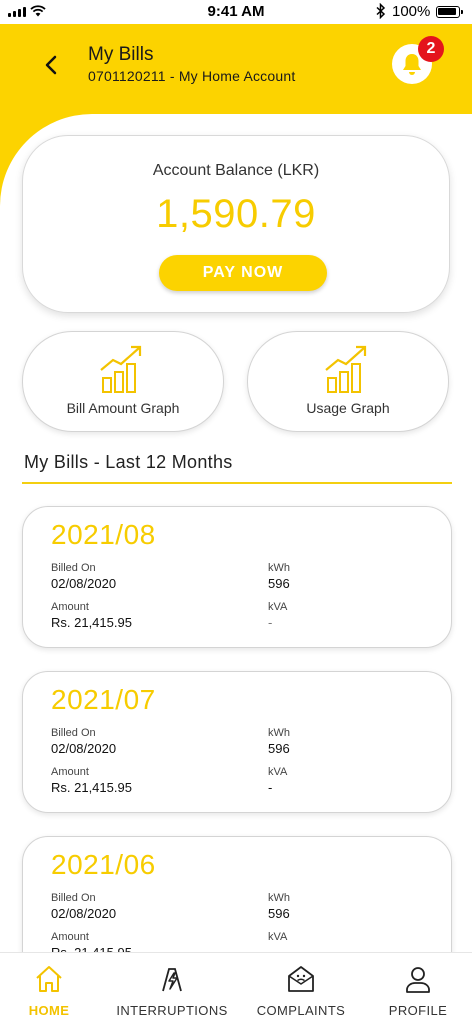  I want to click on notification-badge: 2, so click(431, 49).